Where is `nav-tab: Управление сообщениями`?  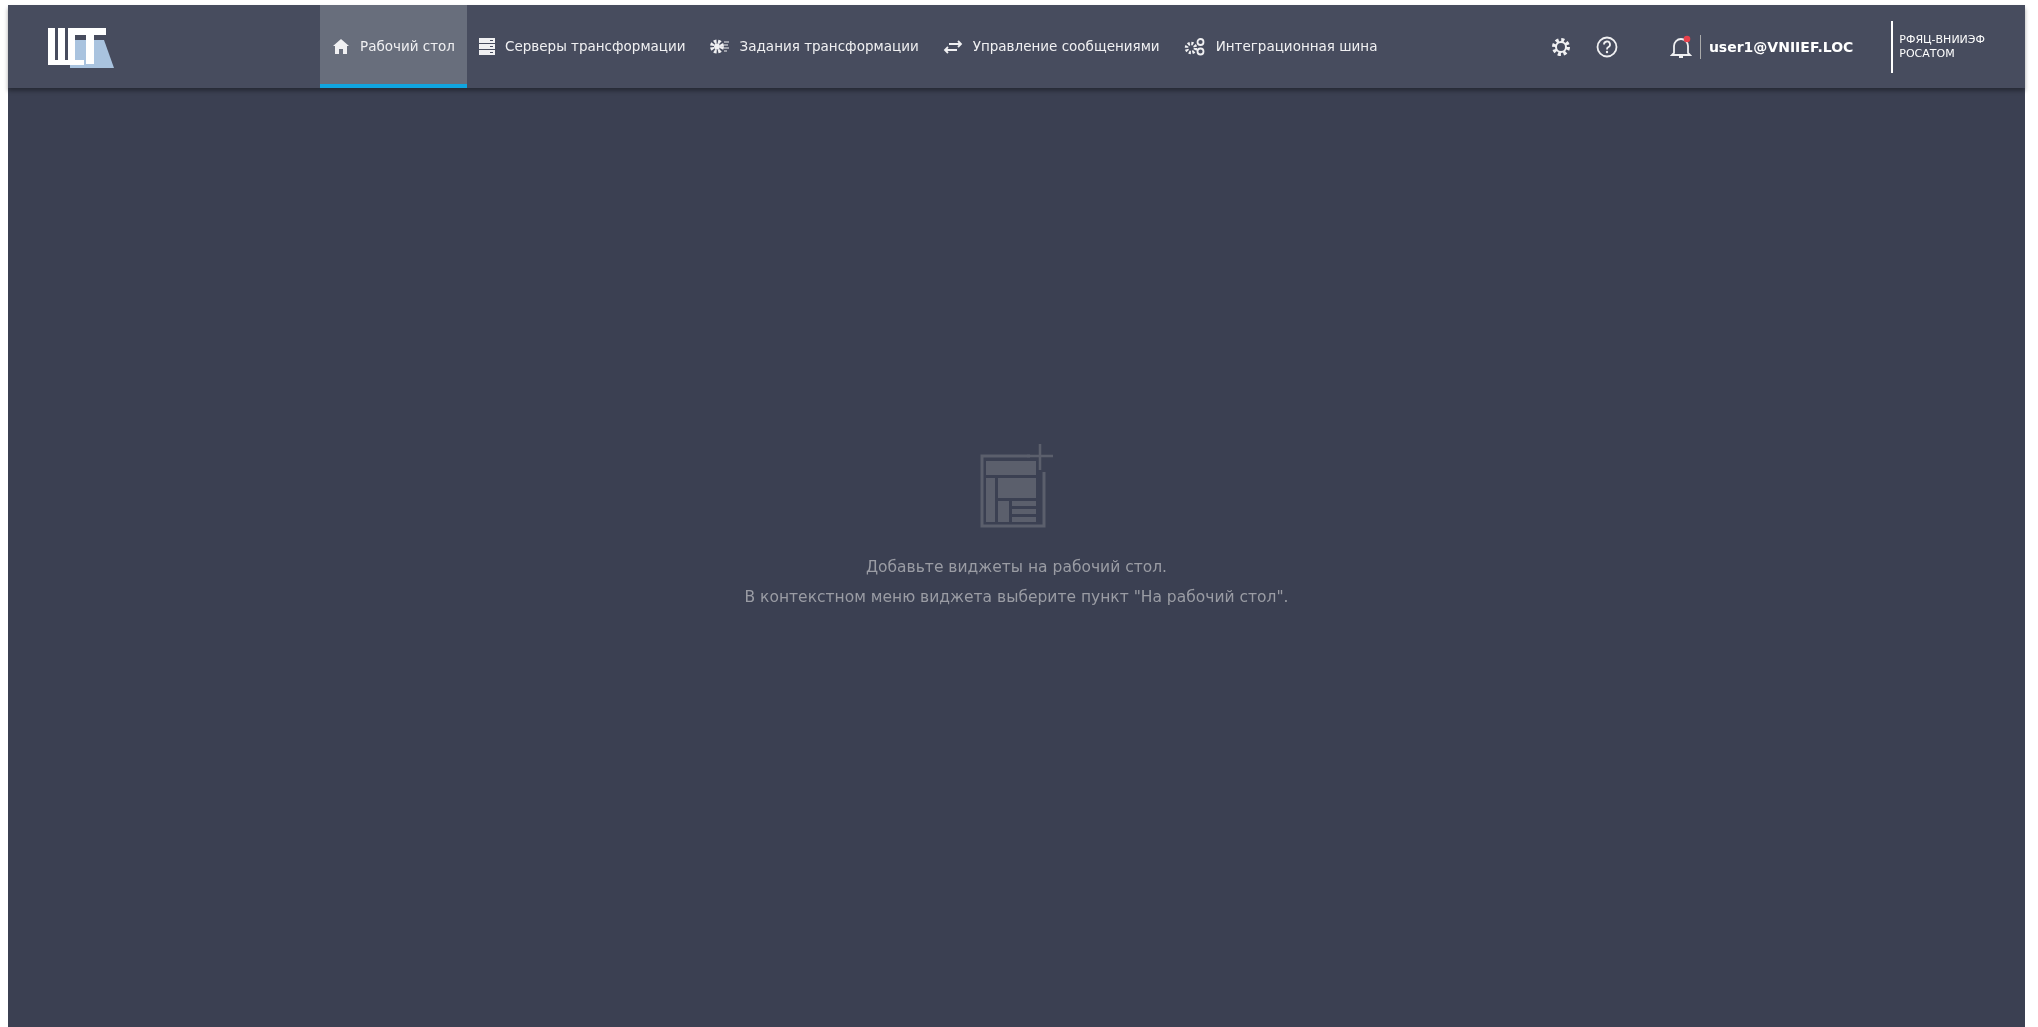 nav-tab: Управление сообщениями is located at coordinates (1051, 46).